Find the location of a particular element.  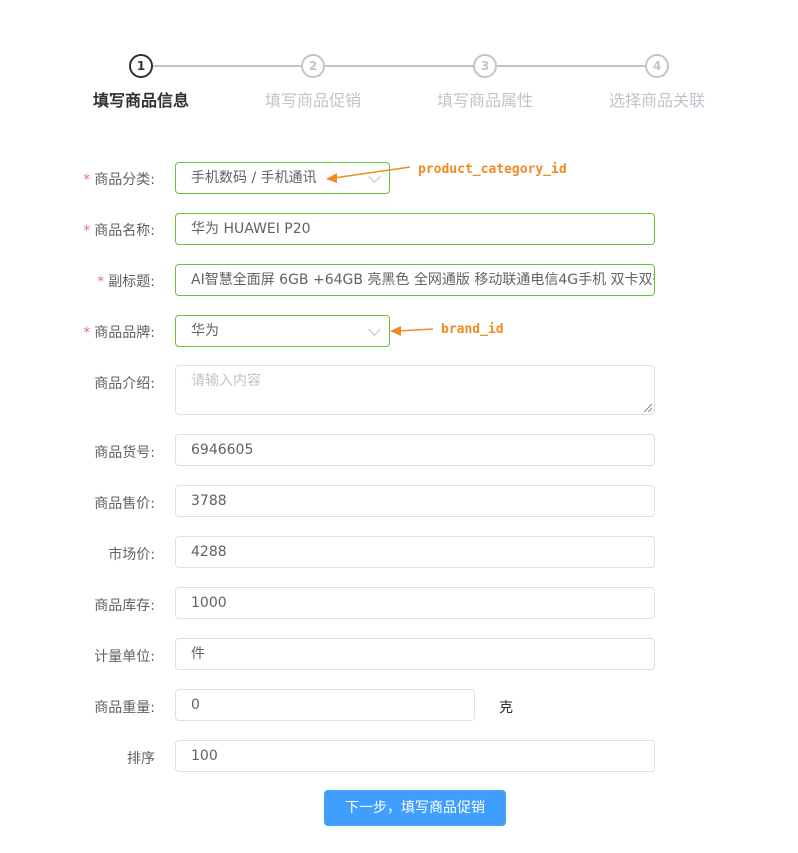

annotation-arrows is located at coordinates (380, 251).